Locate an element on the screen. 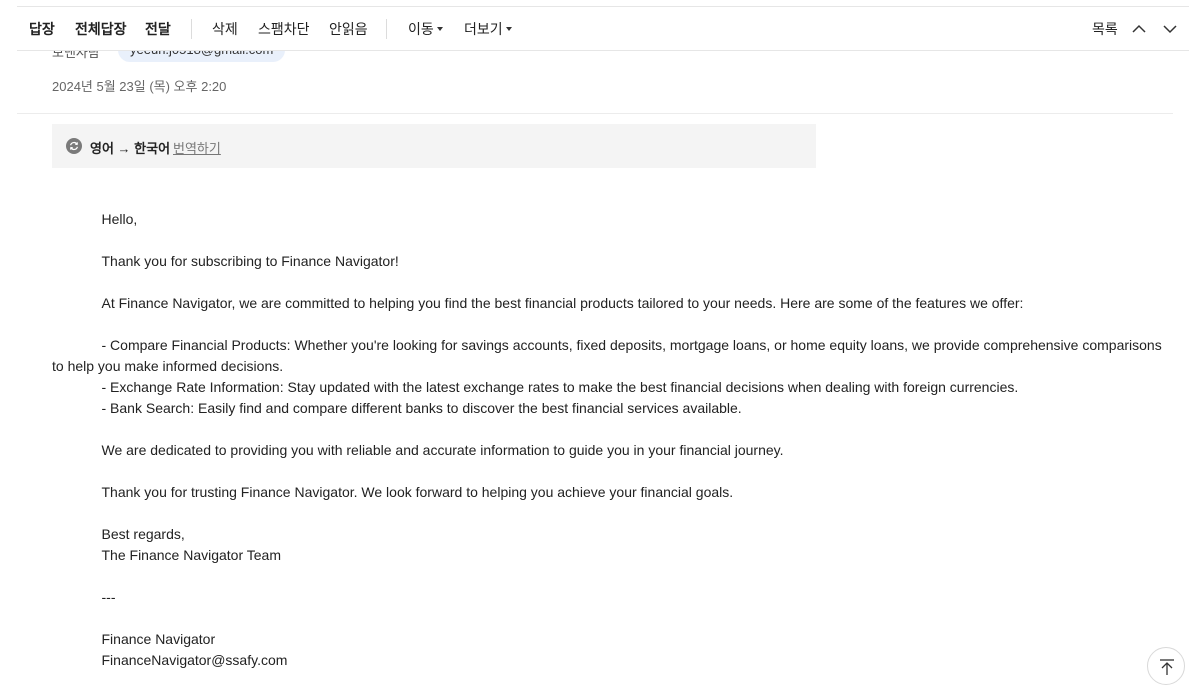 This screenshot has width=1190, height=685. reply-button: 답장 is located at coordinates (42, 29).